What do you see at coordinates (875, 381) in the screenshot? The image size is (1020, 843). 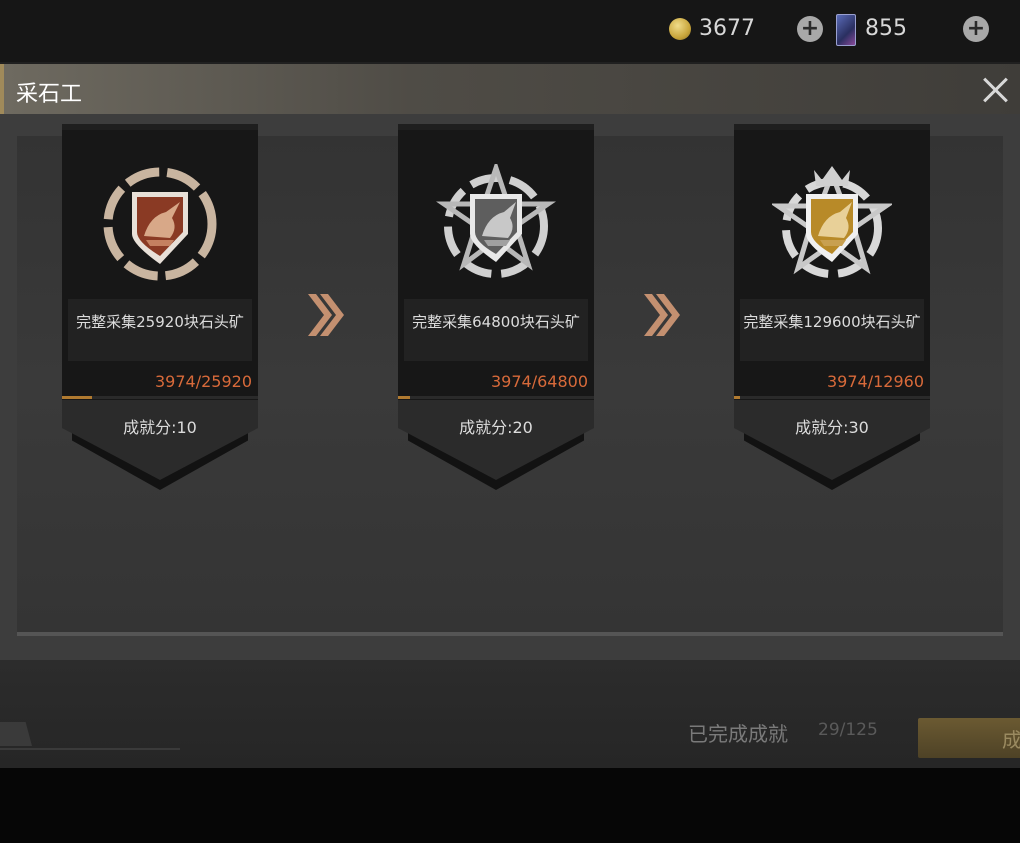 I see `achievement-progress-text: 3974/12960` at bounding box center [875, 381].